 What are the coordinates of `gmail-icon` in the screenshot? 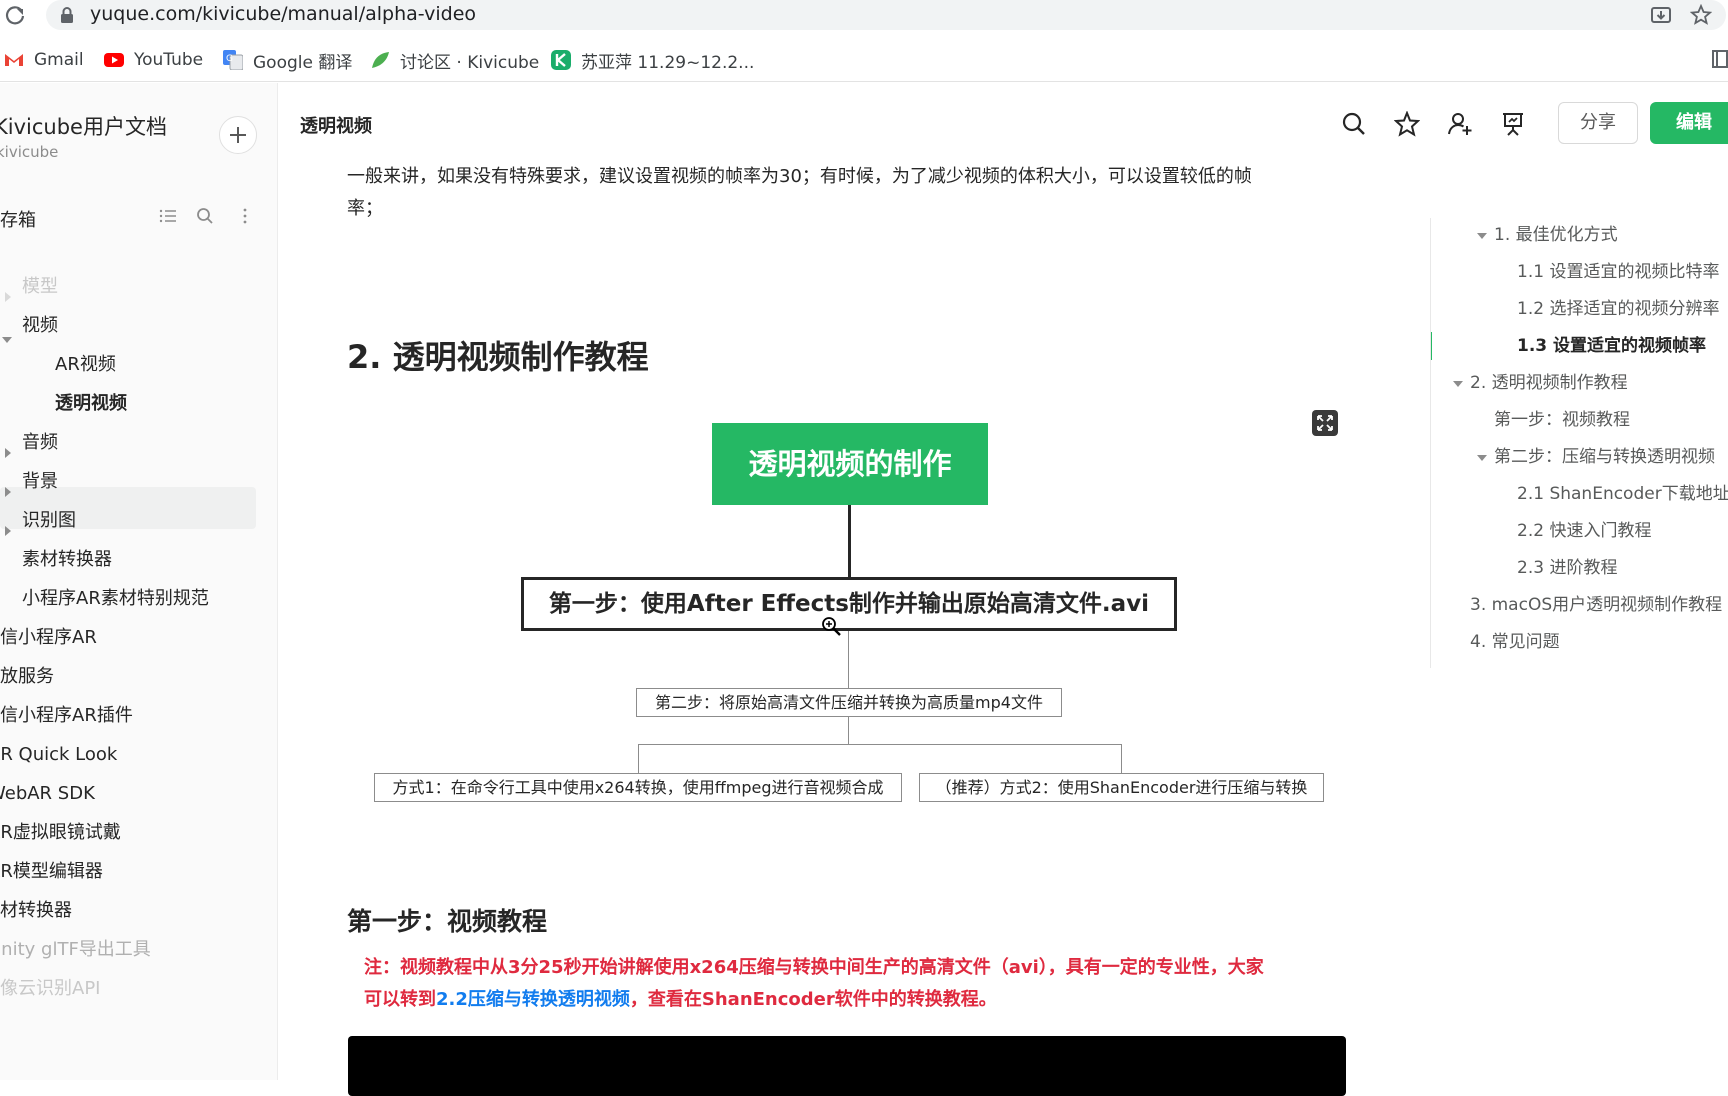 It's located at (14, 60).